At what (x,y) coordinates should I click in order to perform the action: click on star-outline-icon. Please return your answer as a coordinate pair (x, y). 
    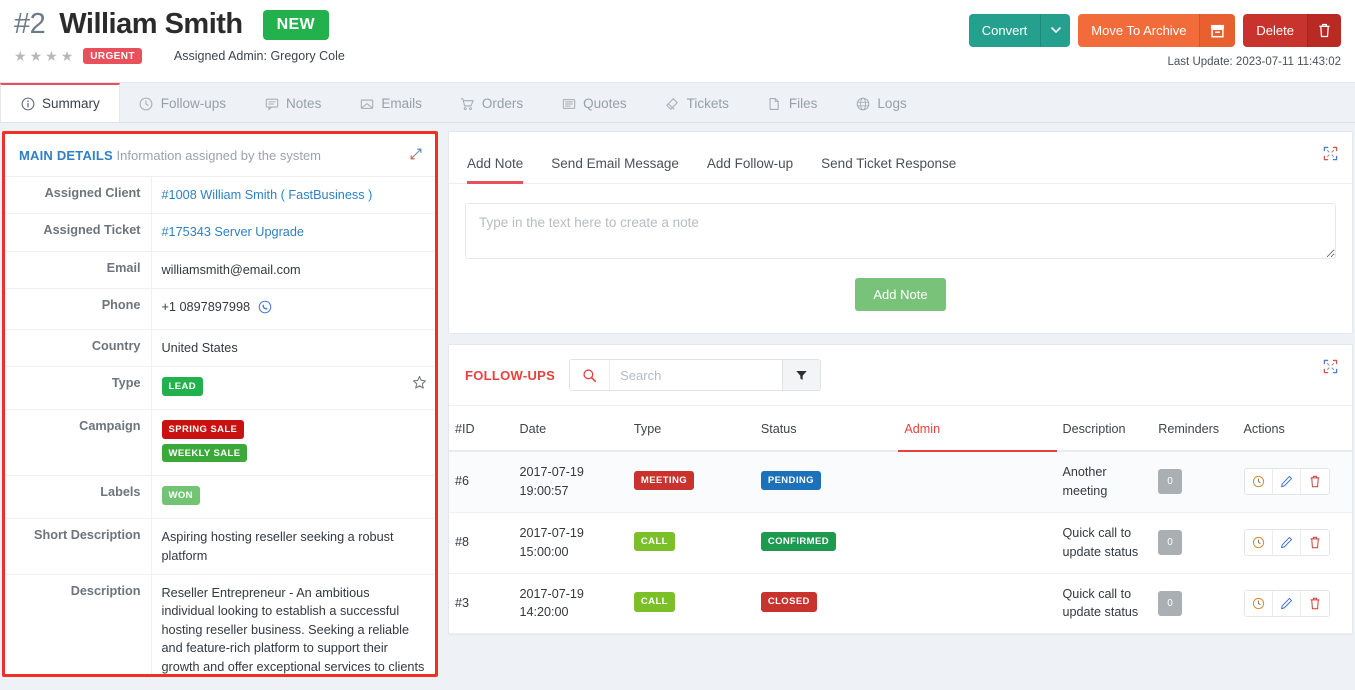
    Looking at the image, I should click on (419, 385).